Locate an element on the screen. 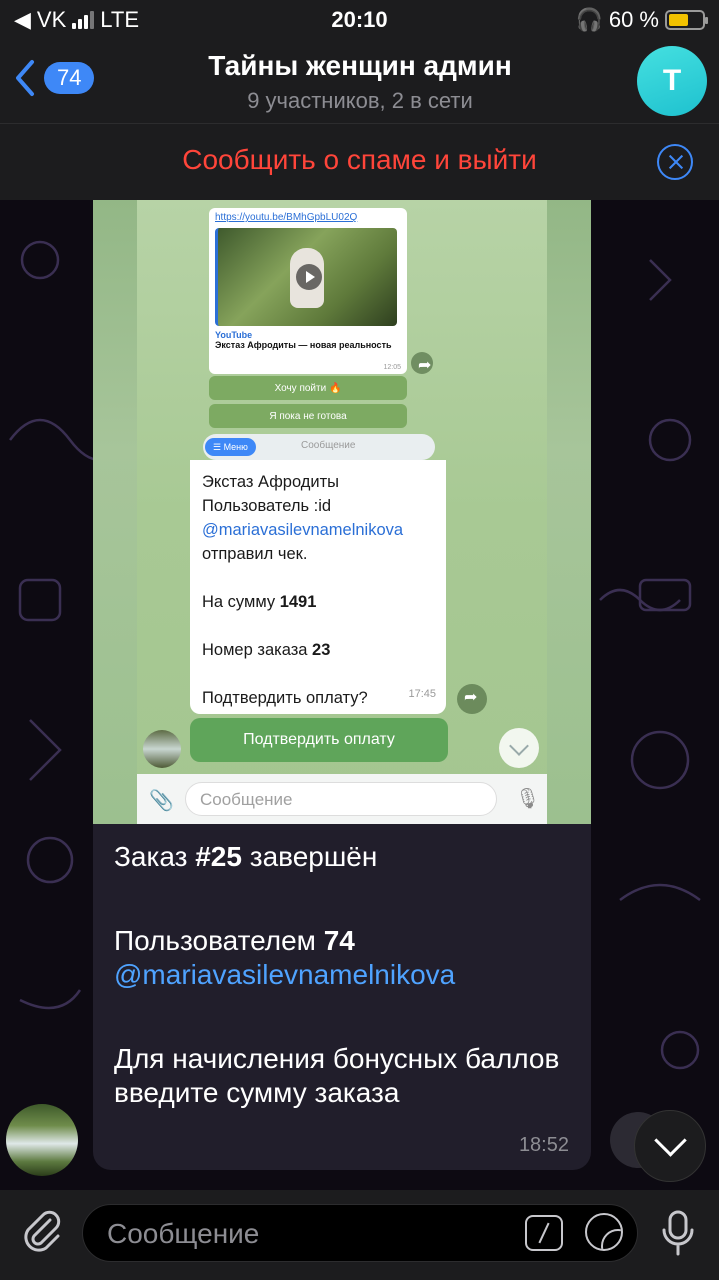 Image resolution: width=719 pixels, height=1280 pixels. message-input-field is located at coordinates (360, 1233).